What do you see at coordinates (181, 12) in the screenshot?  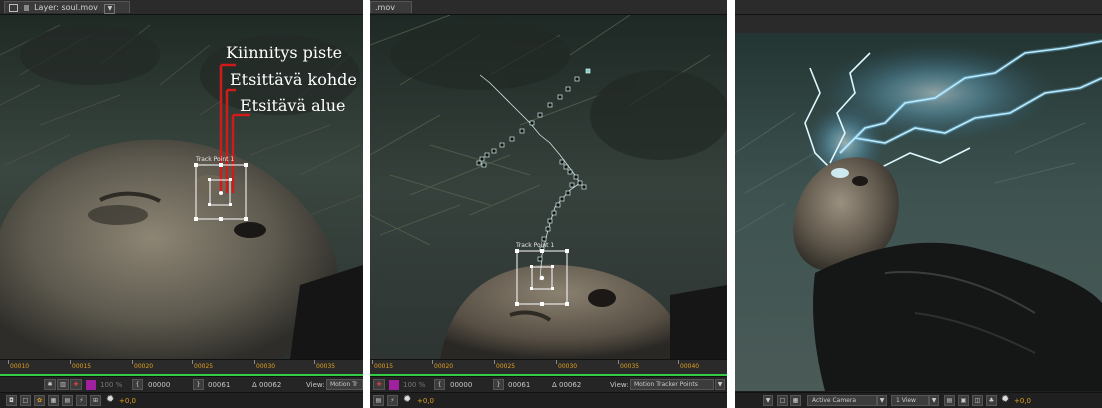 I see `tab-bar: Layer: soul.mov ▼ ×` at bounding box center [181, 12].